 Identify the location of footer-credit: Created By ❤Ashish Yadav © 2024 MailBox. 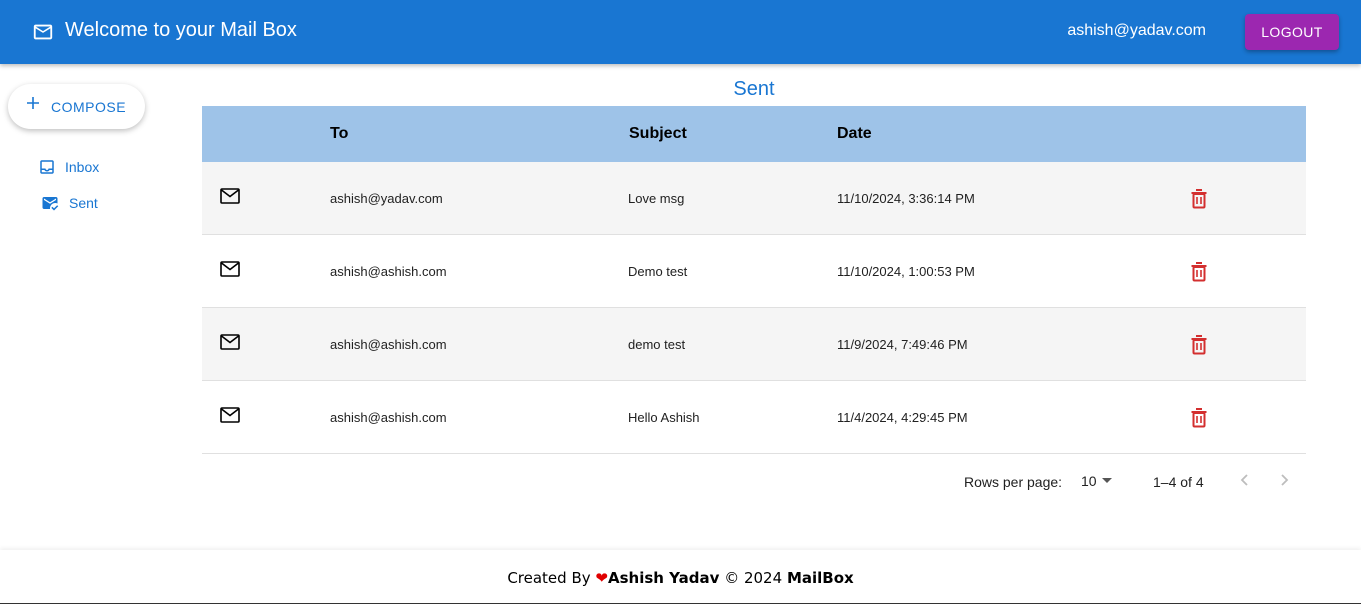
(680, 578).